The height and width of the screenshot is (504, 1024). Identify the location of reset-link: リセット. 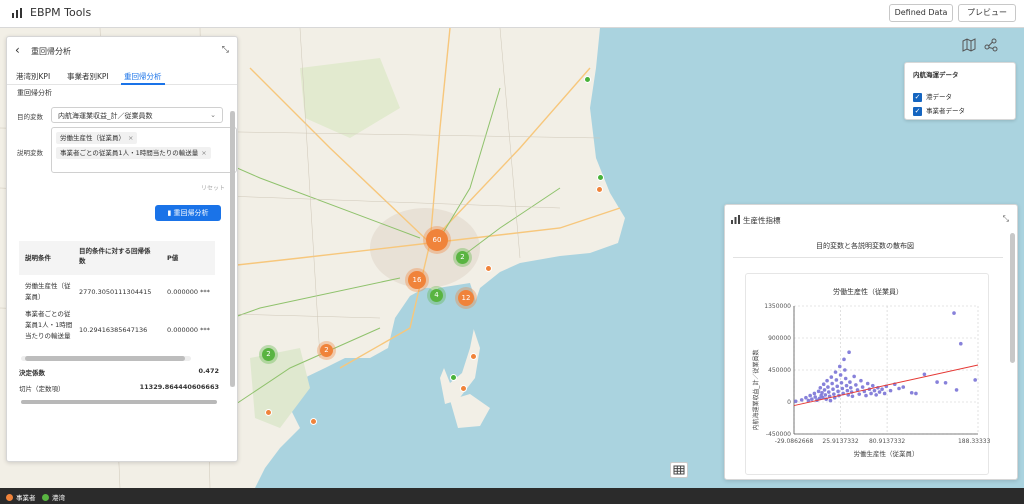
(213, 187).